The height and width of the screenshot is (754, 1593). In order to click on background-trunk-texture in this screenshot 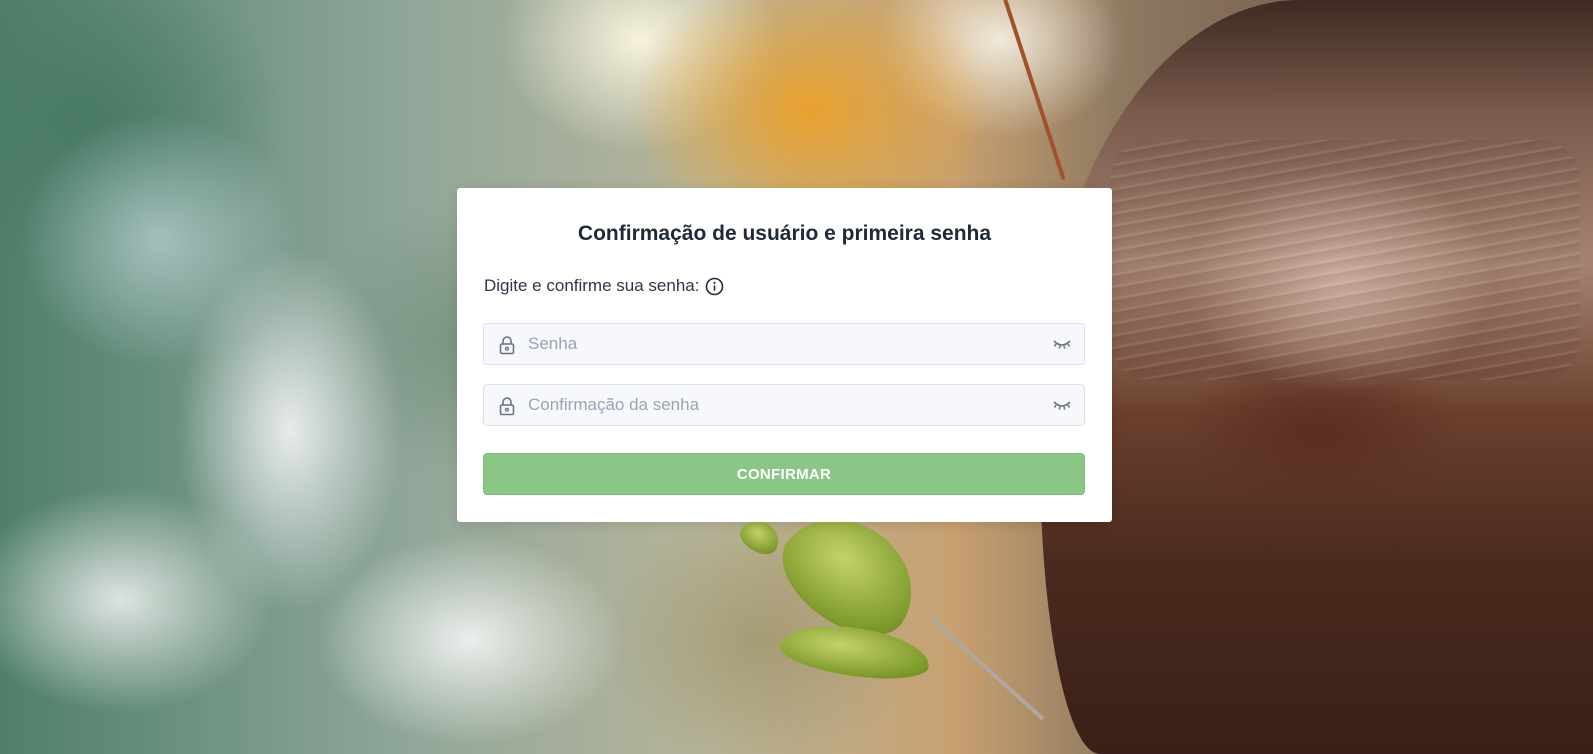, I will do `click(1345, 260)`.